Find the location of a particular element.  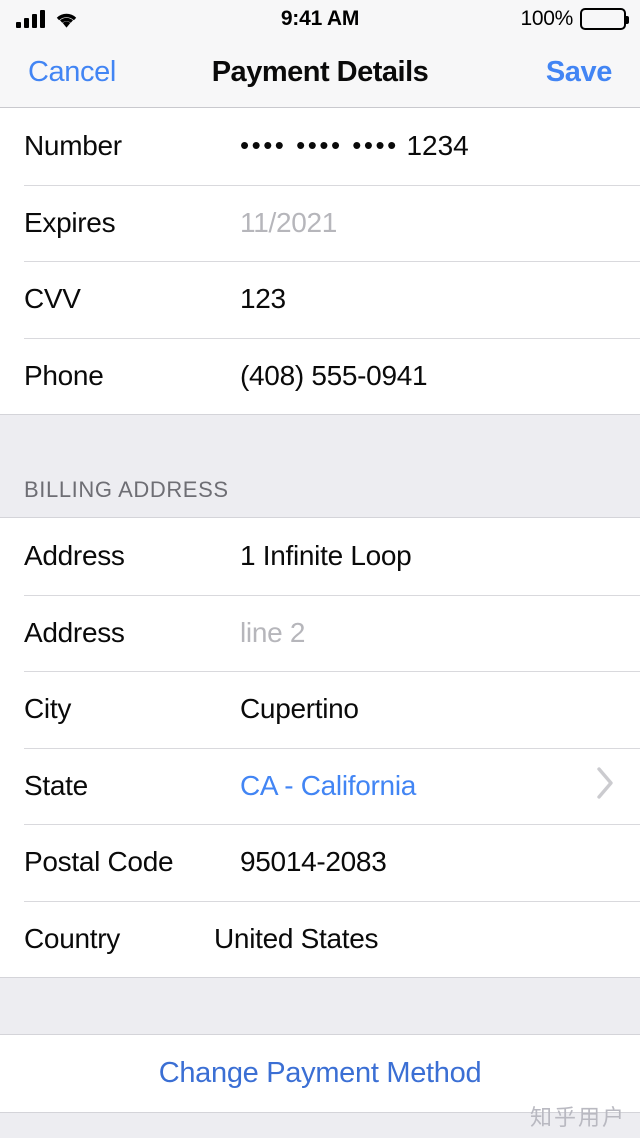

battery-percent-label: 100% is located at coordinates (546, 18).